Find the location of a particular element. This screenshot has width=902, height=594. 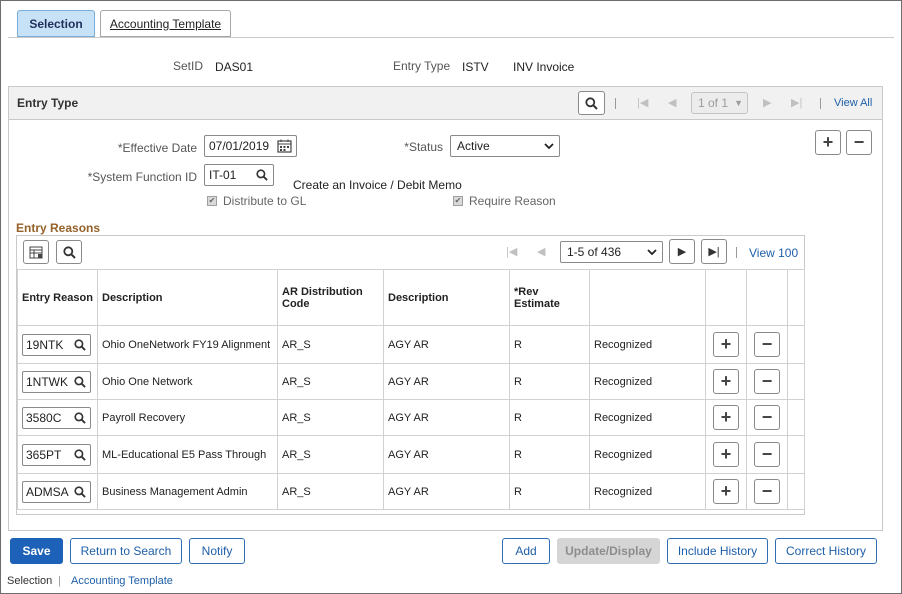

entry-reason-cell: 1NTWK is located at coordinates (57, 381).